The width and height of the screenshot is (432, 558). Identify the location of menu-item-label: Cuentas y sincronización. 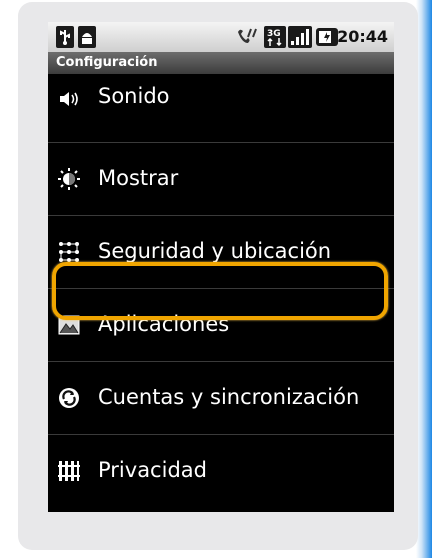
(229, 397).